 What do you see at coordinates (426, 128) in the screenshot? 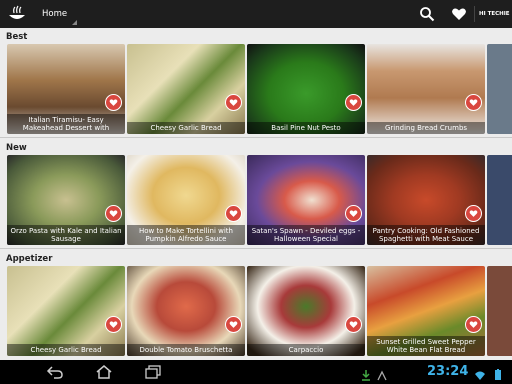
I see `recipe-caption: Grinding Bread Crumbs` at bounding box center [426, 128].